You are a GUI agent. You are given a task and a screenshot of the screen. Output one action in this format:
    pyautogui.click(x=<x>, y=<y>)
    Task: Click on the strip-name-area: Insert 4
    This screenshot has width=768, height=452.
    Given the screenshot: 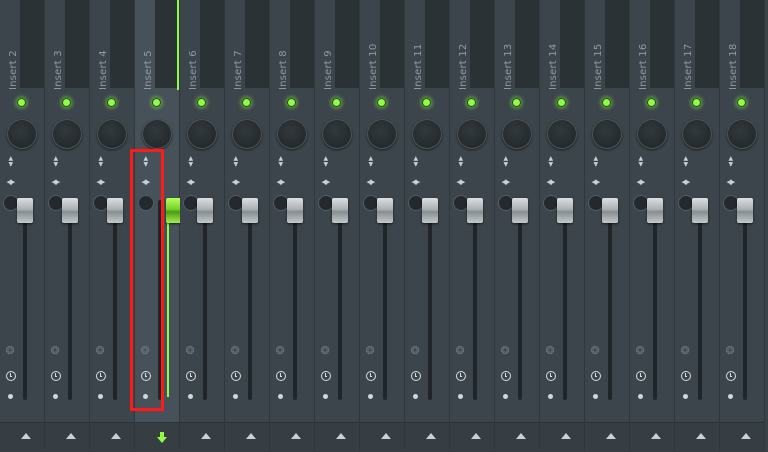 What is the action you would take?
    pyautogui.click(x=112, y=45)
    